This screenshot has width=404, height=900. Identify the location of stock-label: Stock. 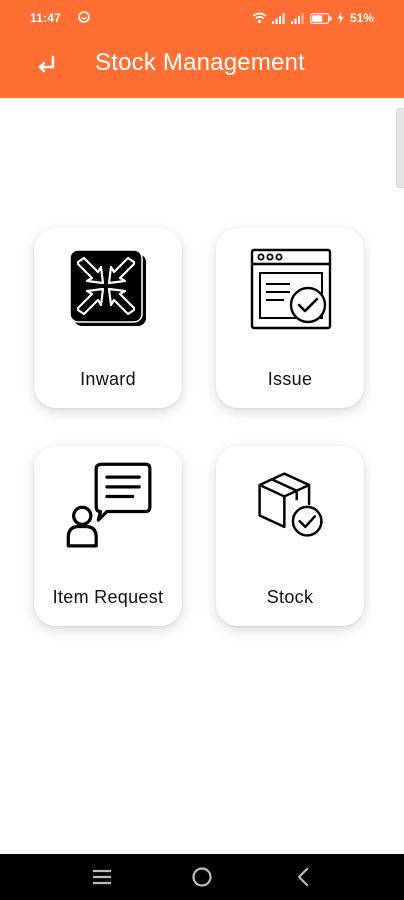
(290, 597).